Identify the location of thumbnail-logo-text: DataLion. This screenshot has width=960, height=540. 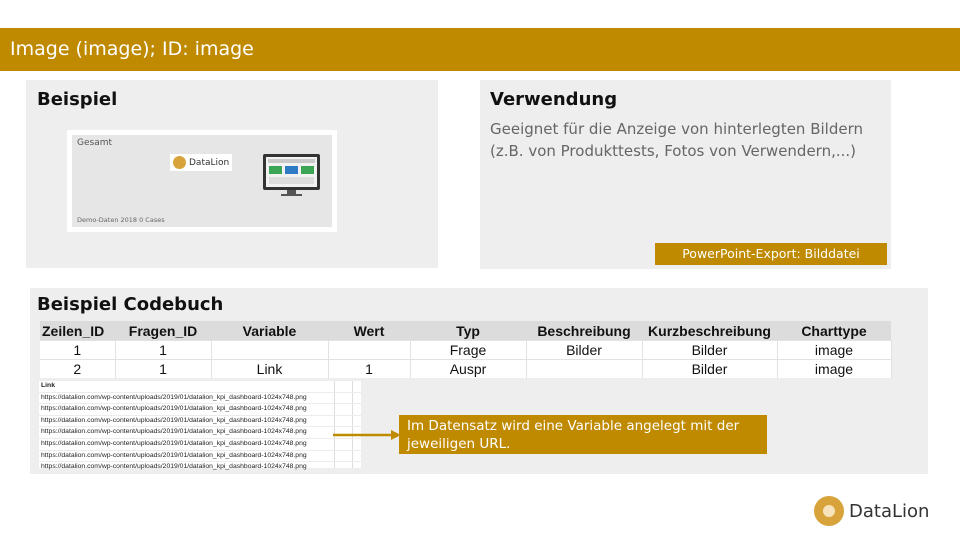
(209, 162).